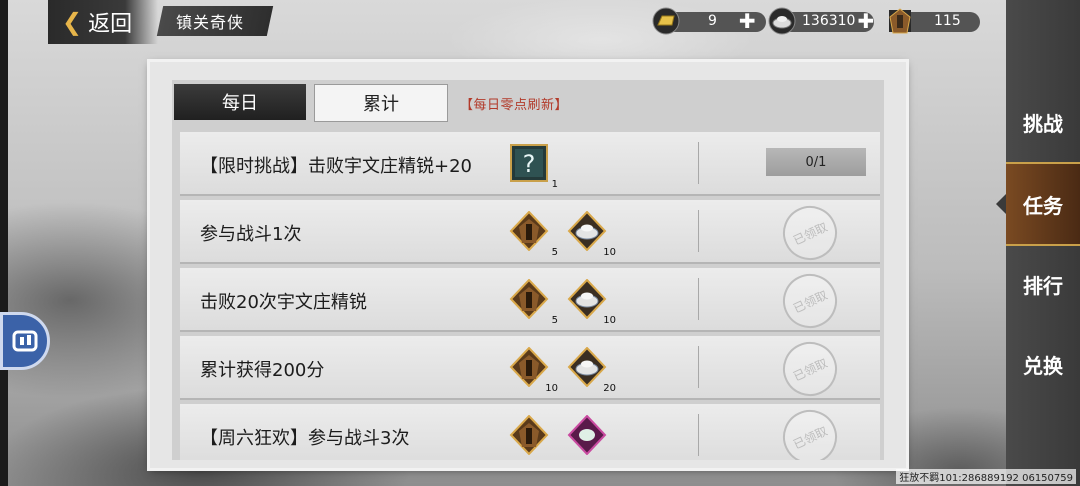  What do you see at coordinates (609, 388) in the screenshot?
I see `reward-count: 20` at bounding box center [609, 388].